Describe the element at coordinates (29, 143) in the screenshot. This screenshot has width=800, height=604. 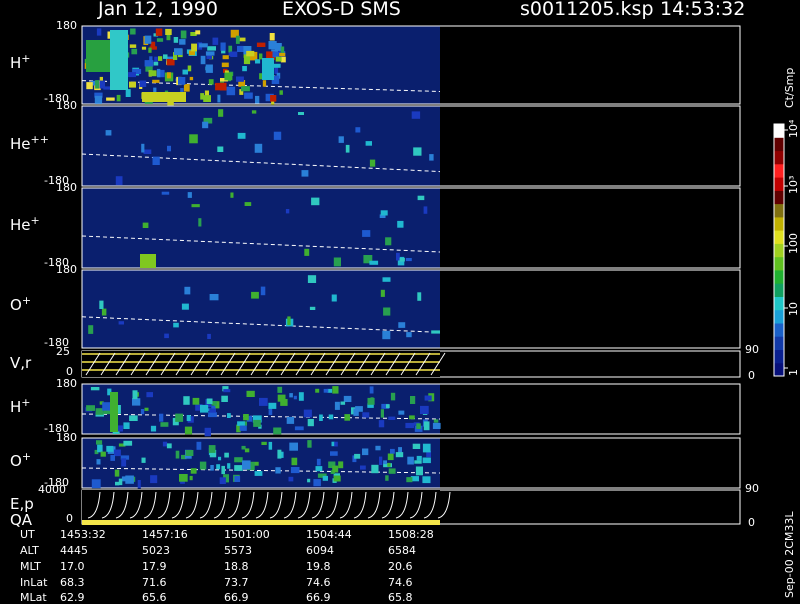
I see `panel-1-label: He++` at that location.